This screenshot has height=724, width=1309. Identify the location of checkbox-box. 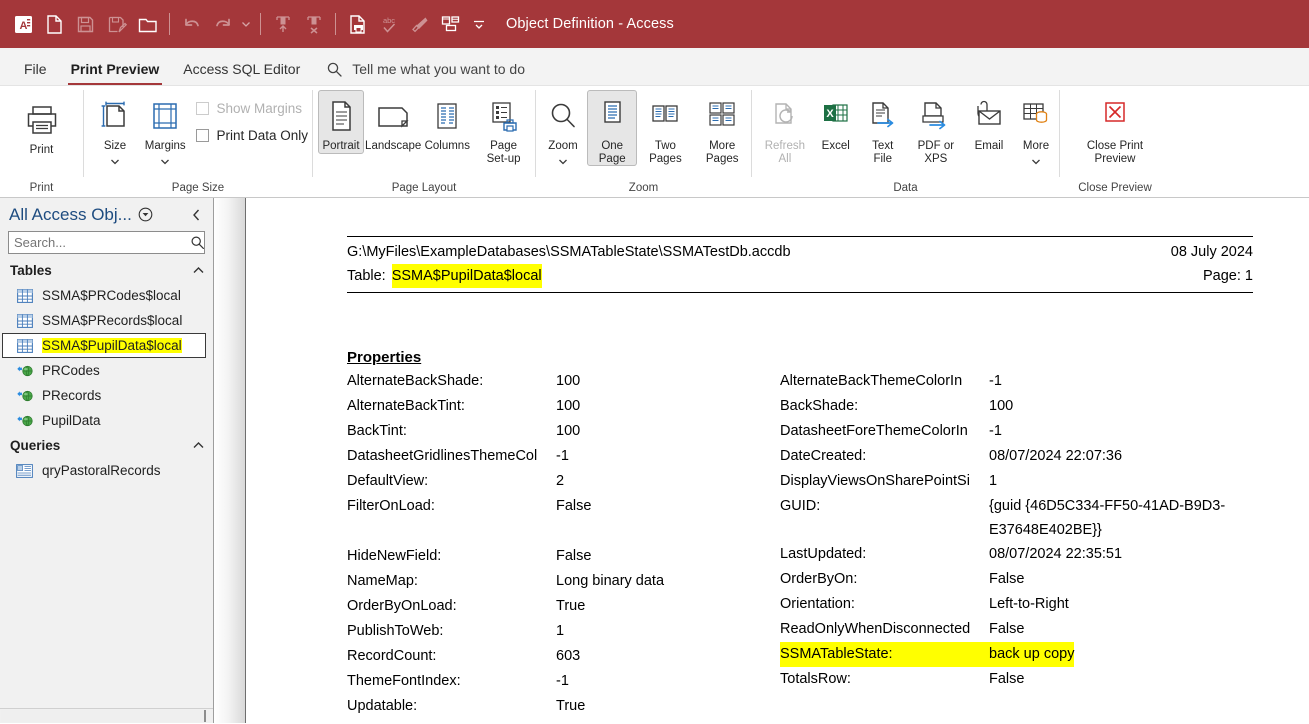
(203, 108).